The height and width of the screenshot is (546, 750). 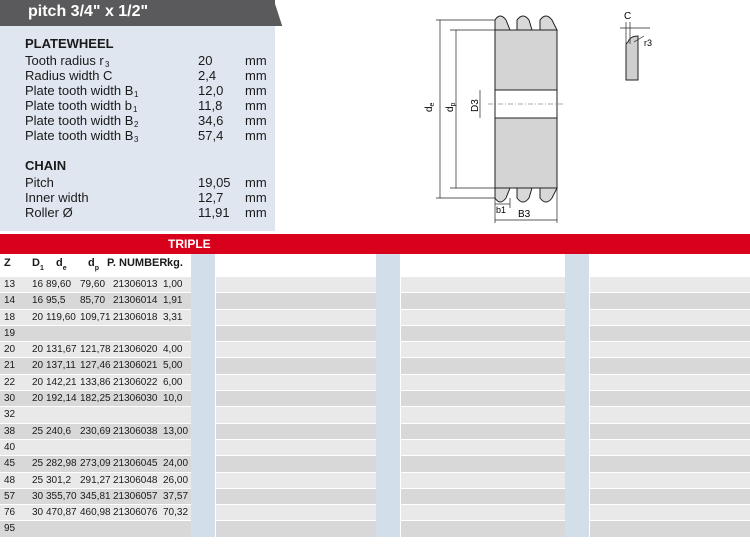 I want to click on spec-label: Plate tooth width b, so click(x=78, y=105).